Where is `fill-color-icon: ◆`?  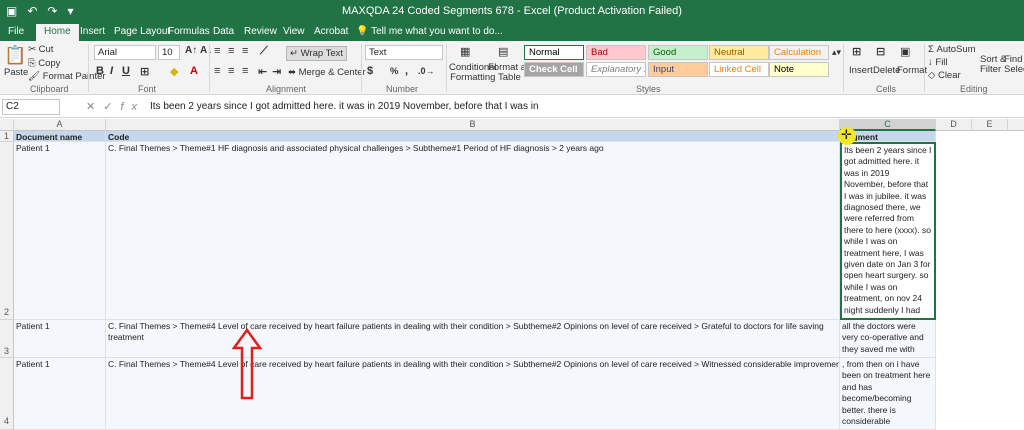 fill-color-icon: ◆ is located at coordinates (174, 71).